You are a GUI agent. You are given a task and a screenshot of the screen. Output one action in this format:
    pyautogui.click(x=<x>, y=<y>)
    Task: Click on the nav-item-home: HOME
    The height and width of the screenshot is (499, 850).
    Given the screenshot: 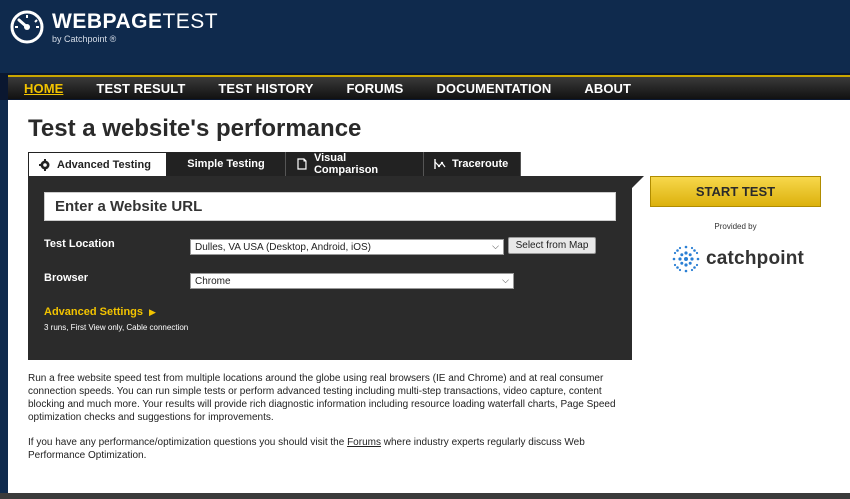 What is the action you would take?
    pyautogui.click(x=43, y=88)
    